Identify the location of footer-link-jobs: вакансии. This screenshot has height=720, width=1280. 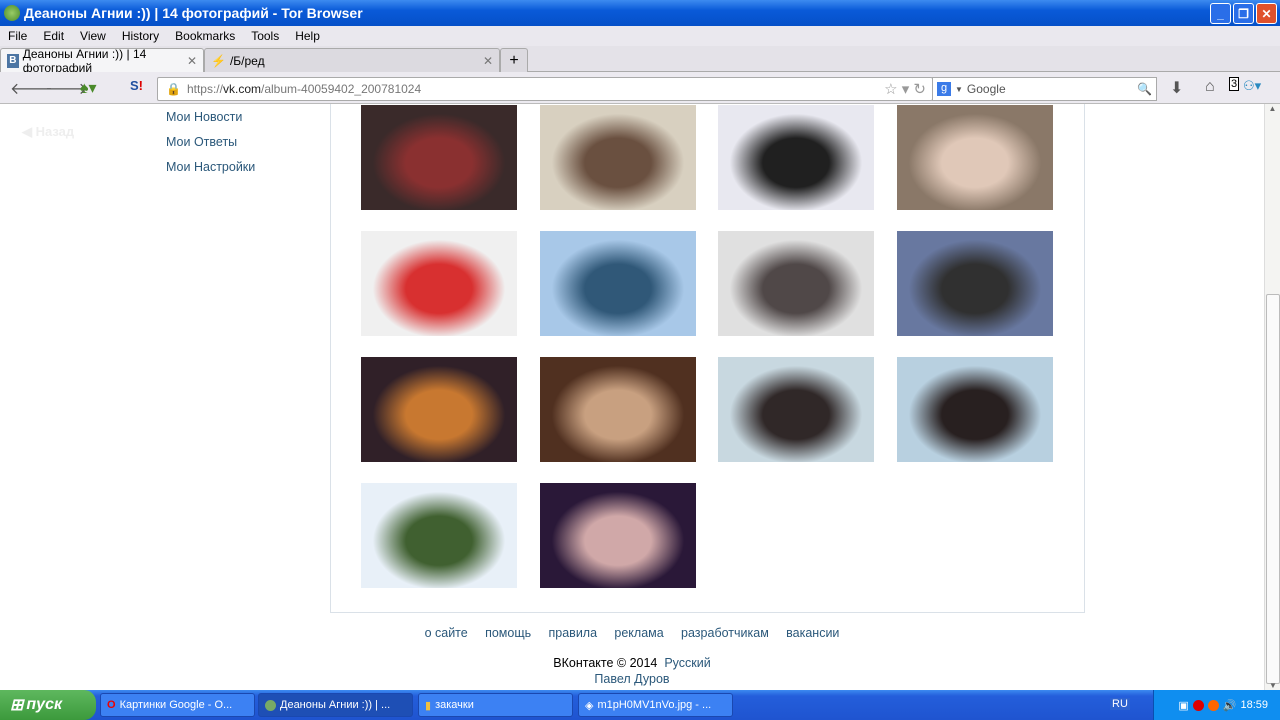
(812, 633).